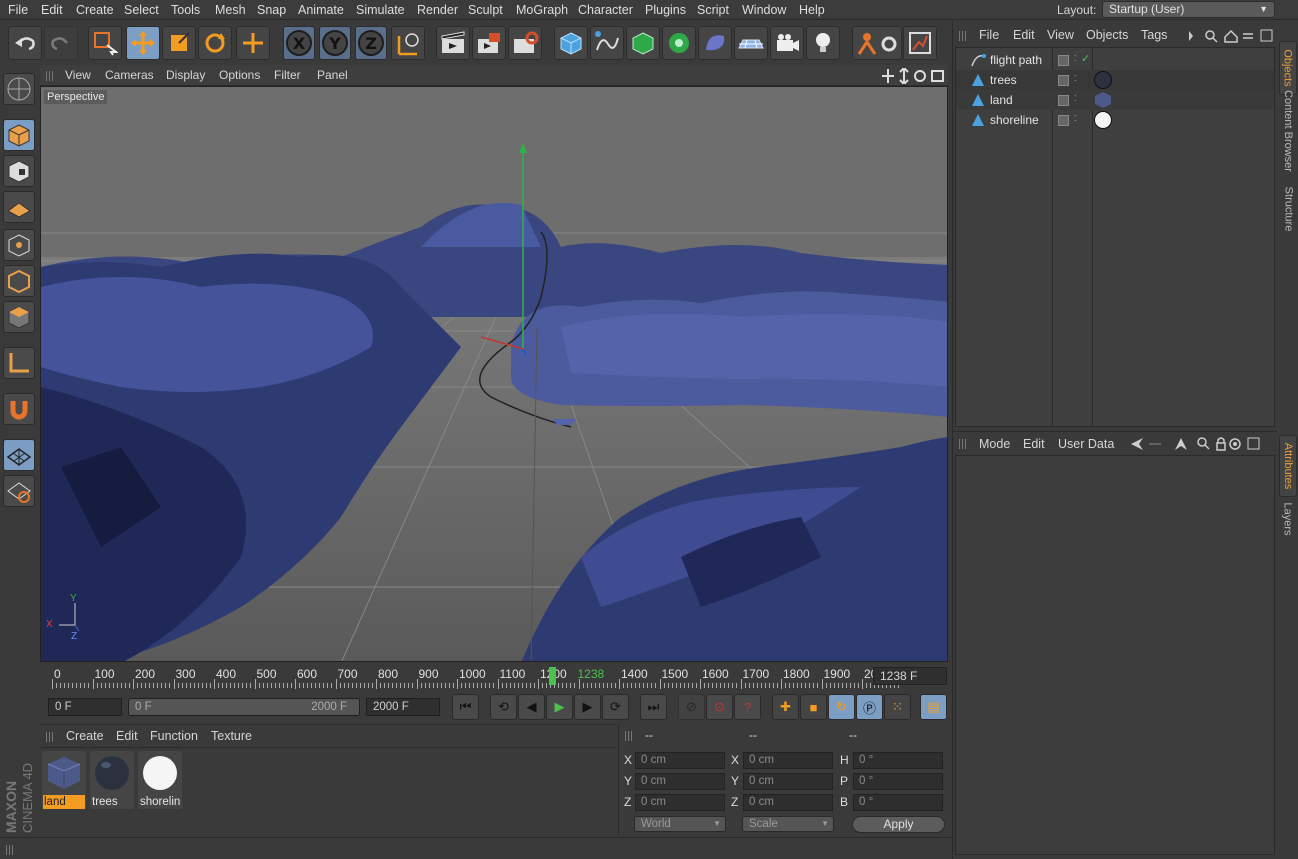 The image size is (1298, 859). Describe the element at coordinates (605, 10) in the screenshot. I see `menu-character: Character` at that location.